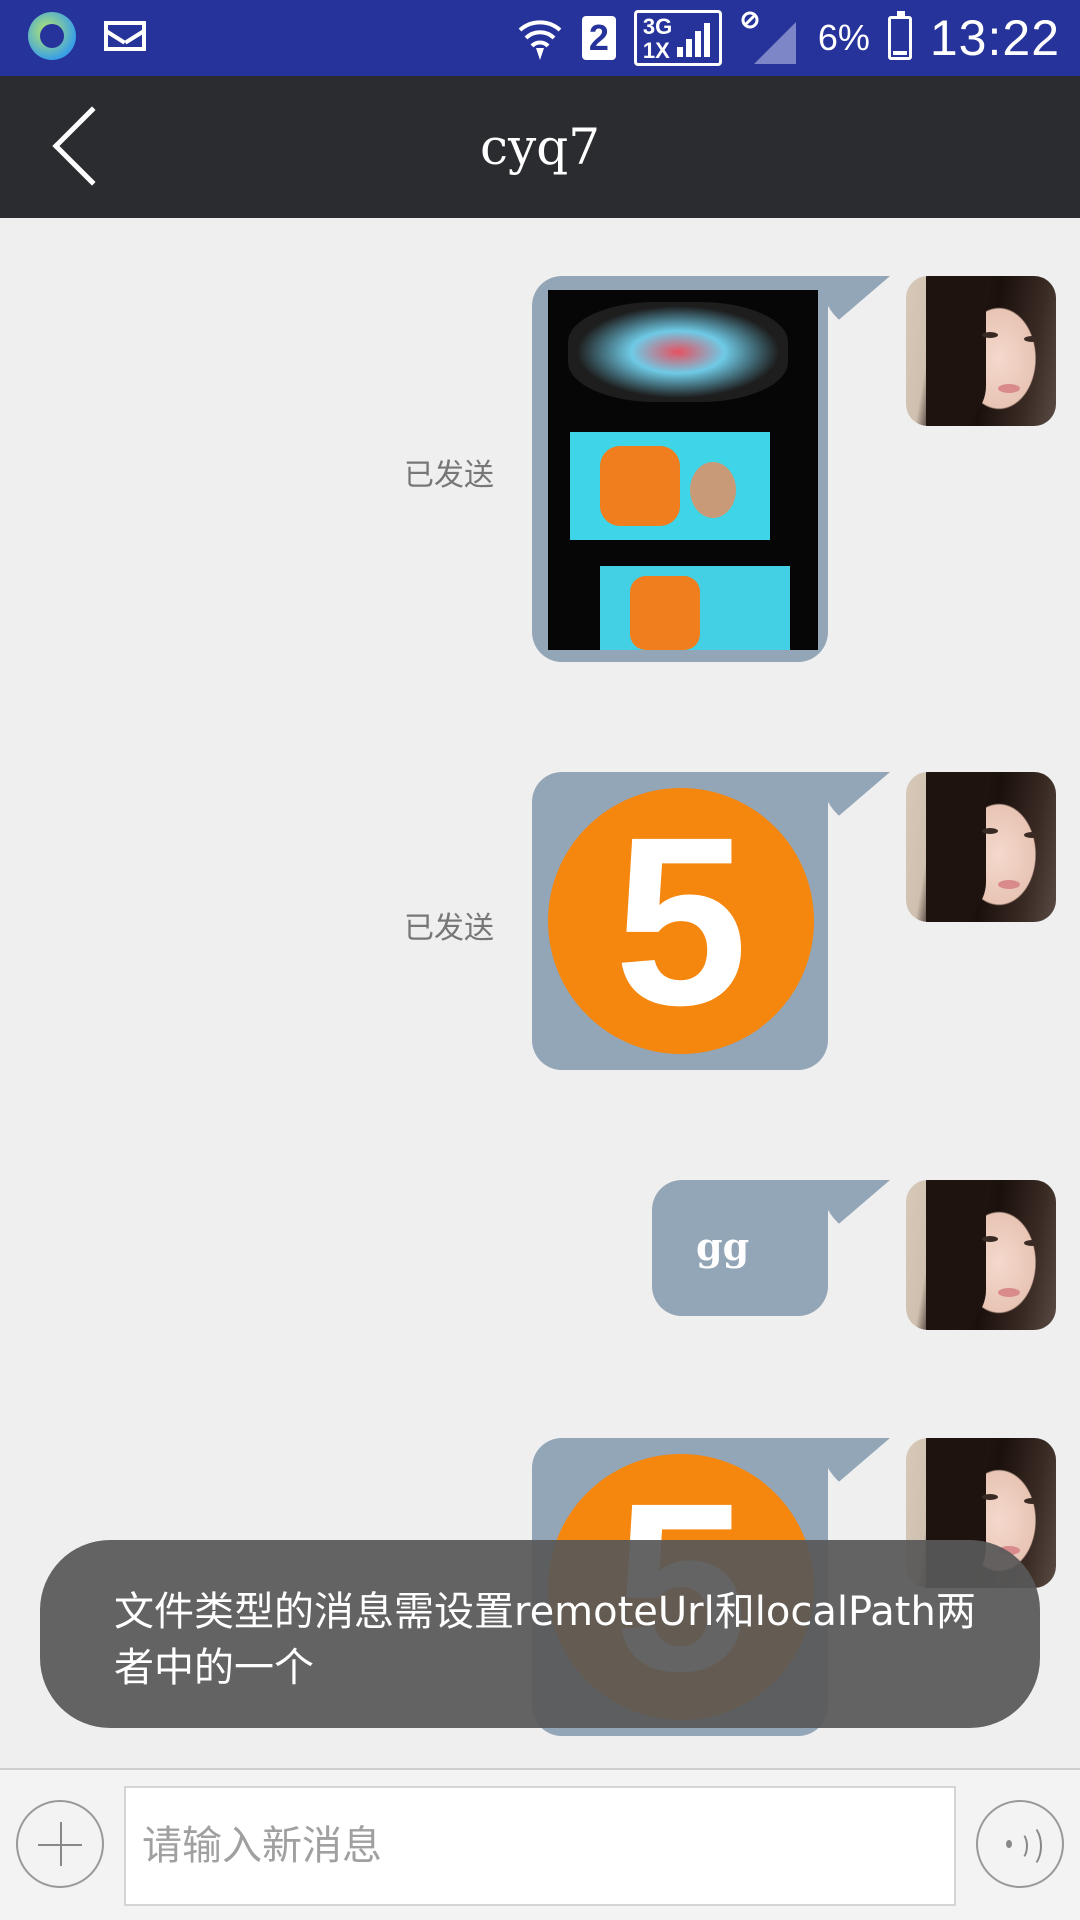  I want to click on signal-icon, so click(693, 40).